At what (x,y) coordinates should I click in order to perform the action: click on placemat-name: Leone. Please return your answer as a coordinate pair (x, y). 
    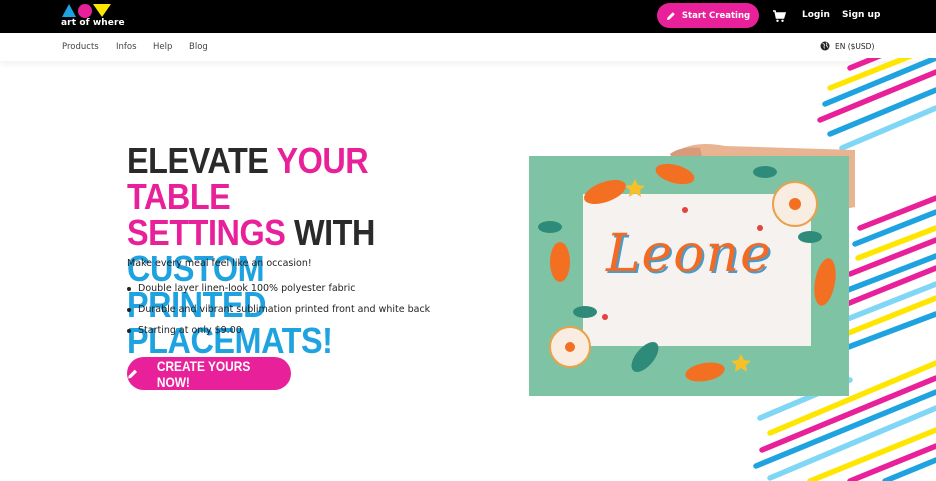
    Looking at the image, I should click on (689, 254).